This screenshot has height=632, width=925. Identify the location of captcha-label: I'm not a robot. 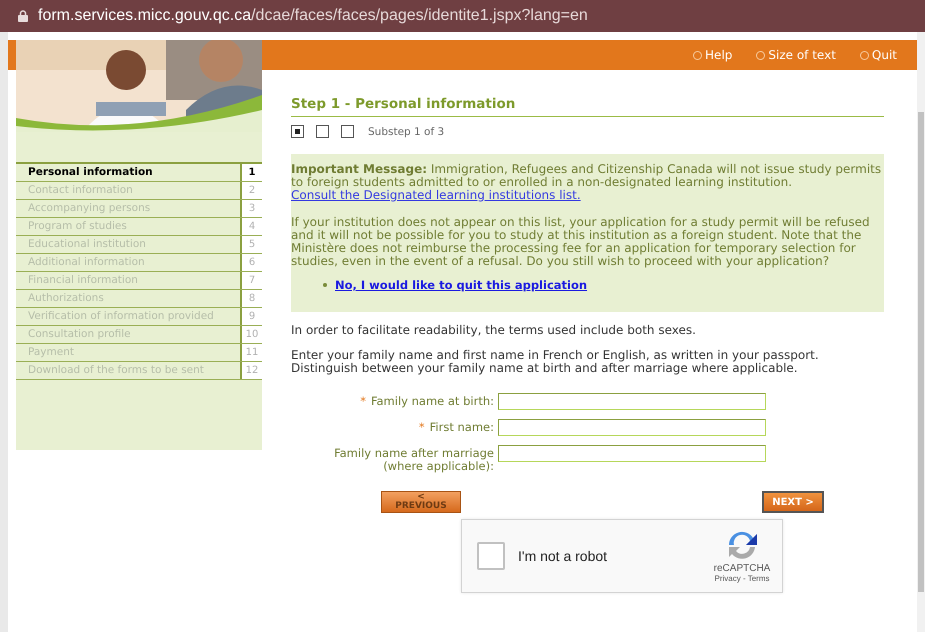
(563, 556).